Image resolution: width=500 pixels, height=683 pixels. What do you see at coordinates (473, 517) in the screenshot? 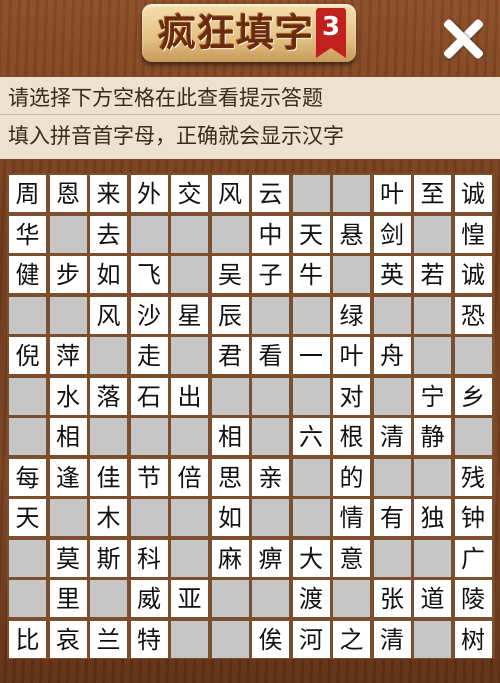
I see `grid-cell: 钟` at bounding box center [473, 517].